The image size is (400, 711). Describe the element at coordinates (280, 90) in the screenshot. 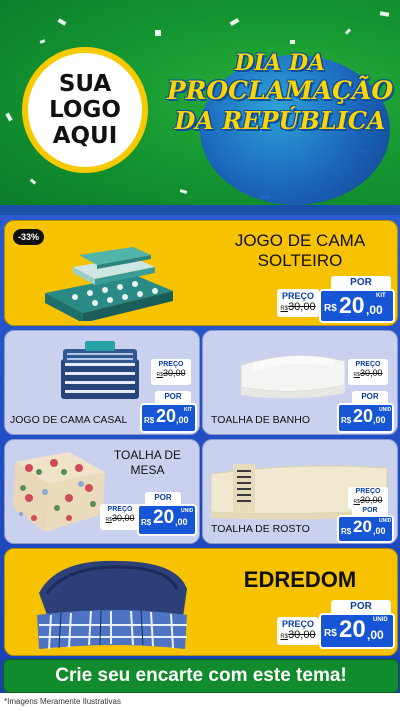

I see `headline-line: PROCLAMAÇÃO` at that location.